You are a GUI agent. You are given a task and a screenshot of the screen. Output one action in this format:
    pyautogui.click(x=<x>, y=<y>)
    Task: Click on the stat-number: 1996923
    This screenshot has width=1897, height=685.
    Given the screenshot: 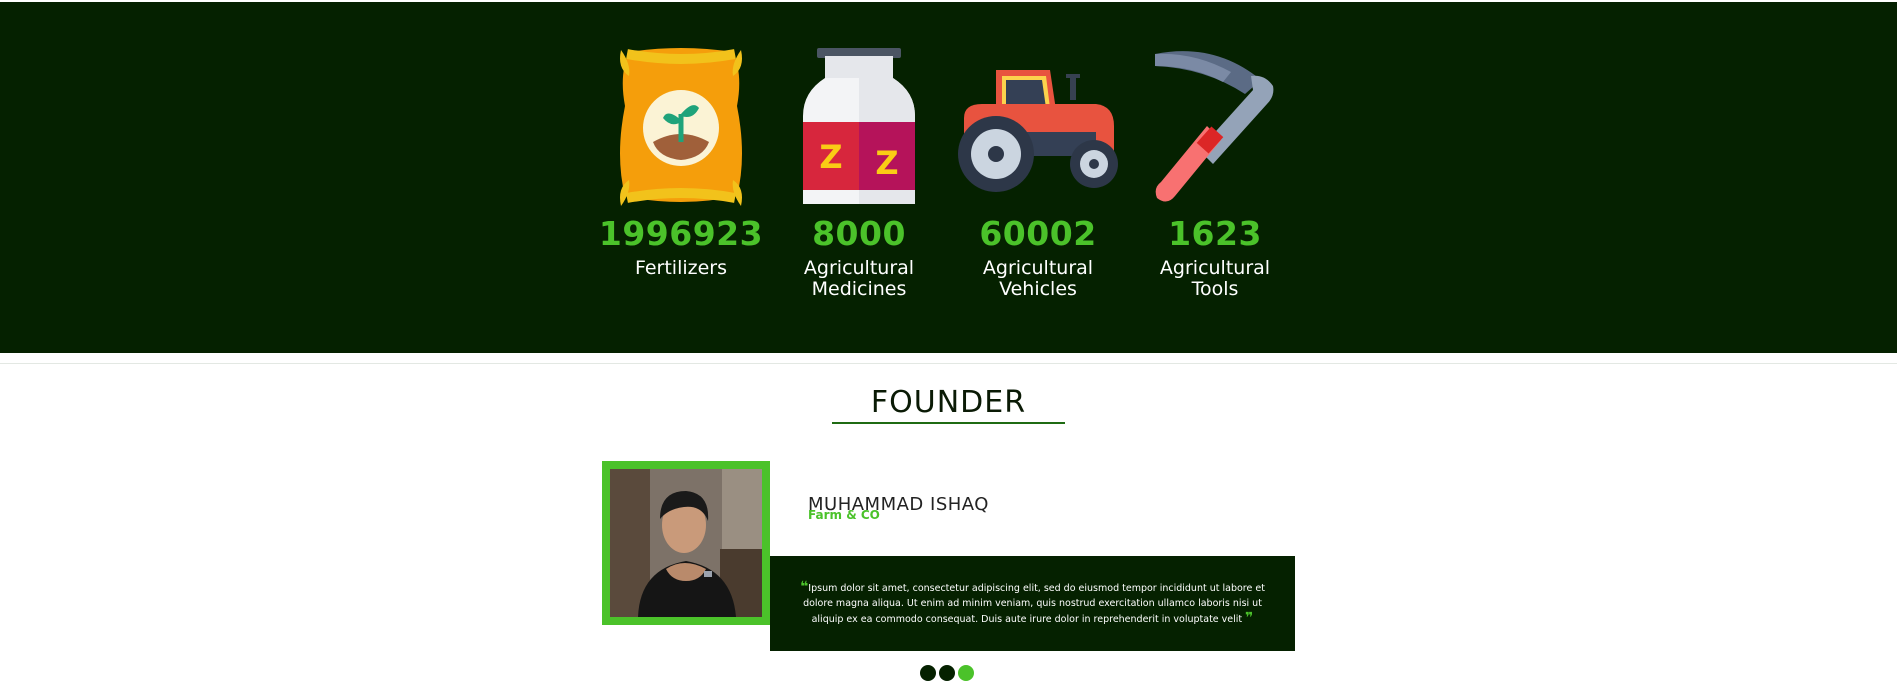 What is the action you would take?
    pyautogui.click(x=681, y=233)
    